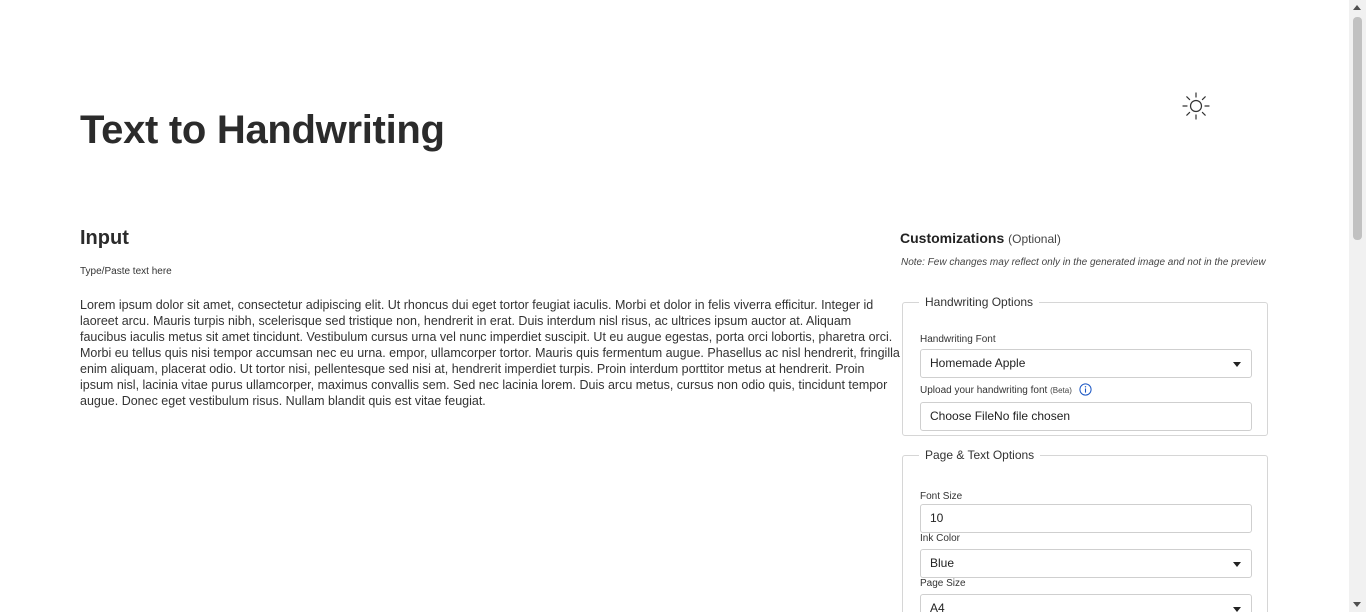 Image resolution: width=1366 pixels, height=612 pixels. I want to click on page-text-options-legend: Page & Text Options, so click(980, 455).